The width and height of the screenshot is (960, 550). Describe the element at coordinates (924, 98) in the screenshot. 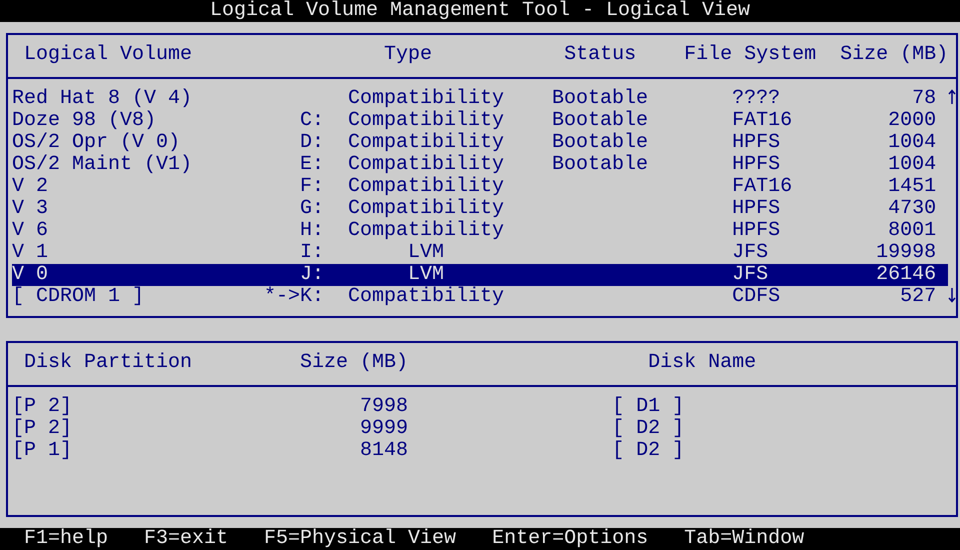

I see `volume-size: 78` at that location.